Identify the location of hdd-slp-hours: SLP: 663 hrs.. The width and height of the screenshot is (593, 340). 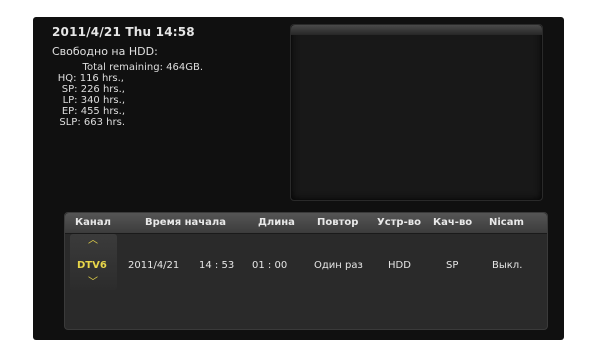
(92, 122).